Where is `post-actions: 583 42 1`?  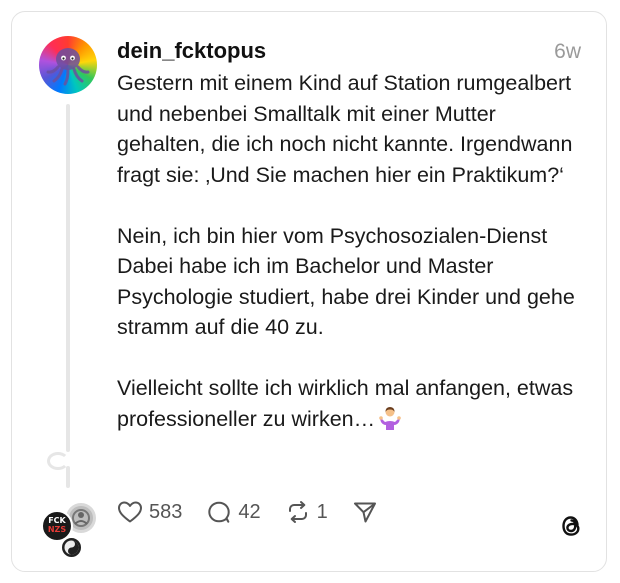
post-actions: 583 42 1 is located at coordinates (262, 512).